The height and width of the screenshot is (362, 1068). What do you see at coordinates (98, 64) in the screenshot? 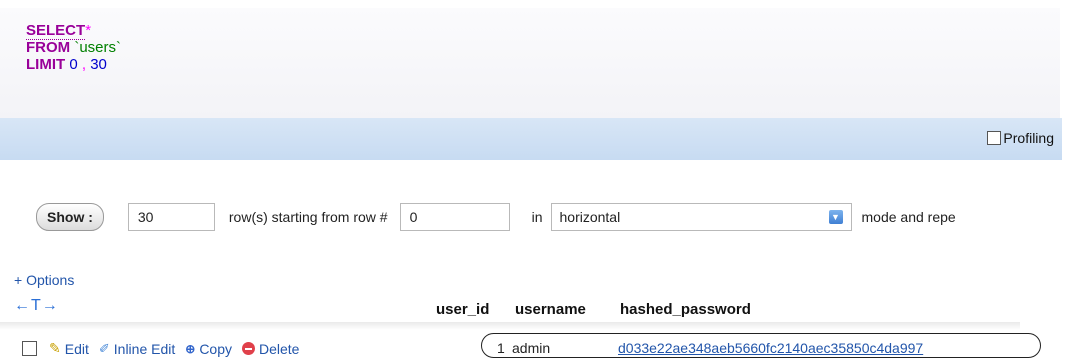
I see `sql-limit-count: 30` at bounding box center [98, 64].